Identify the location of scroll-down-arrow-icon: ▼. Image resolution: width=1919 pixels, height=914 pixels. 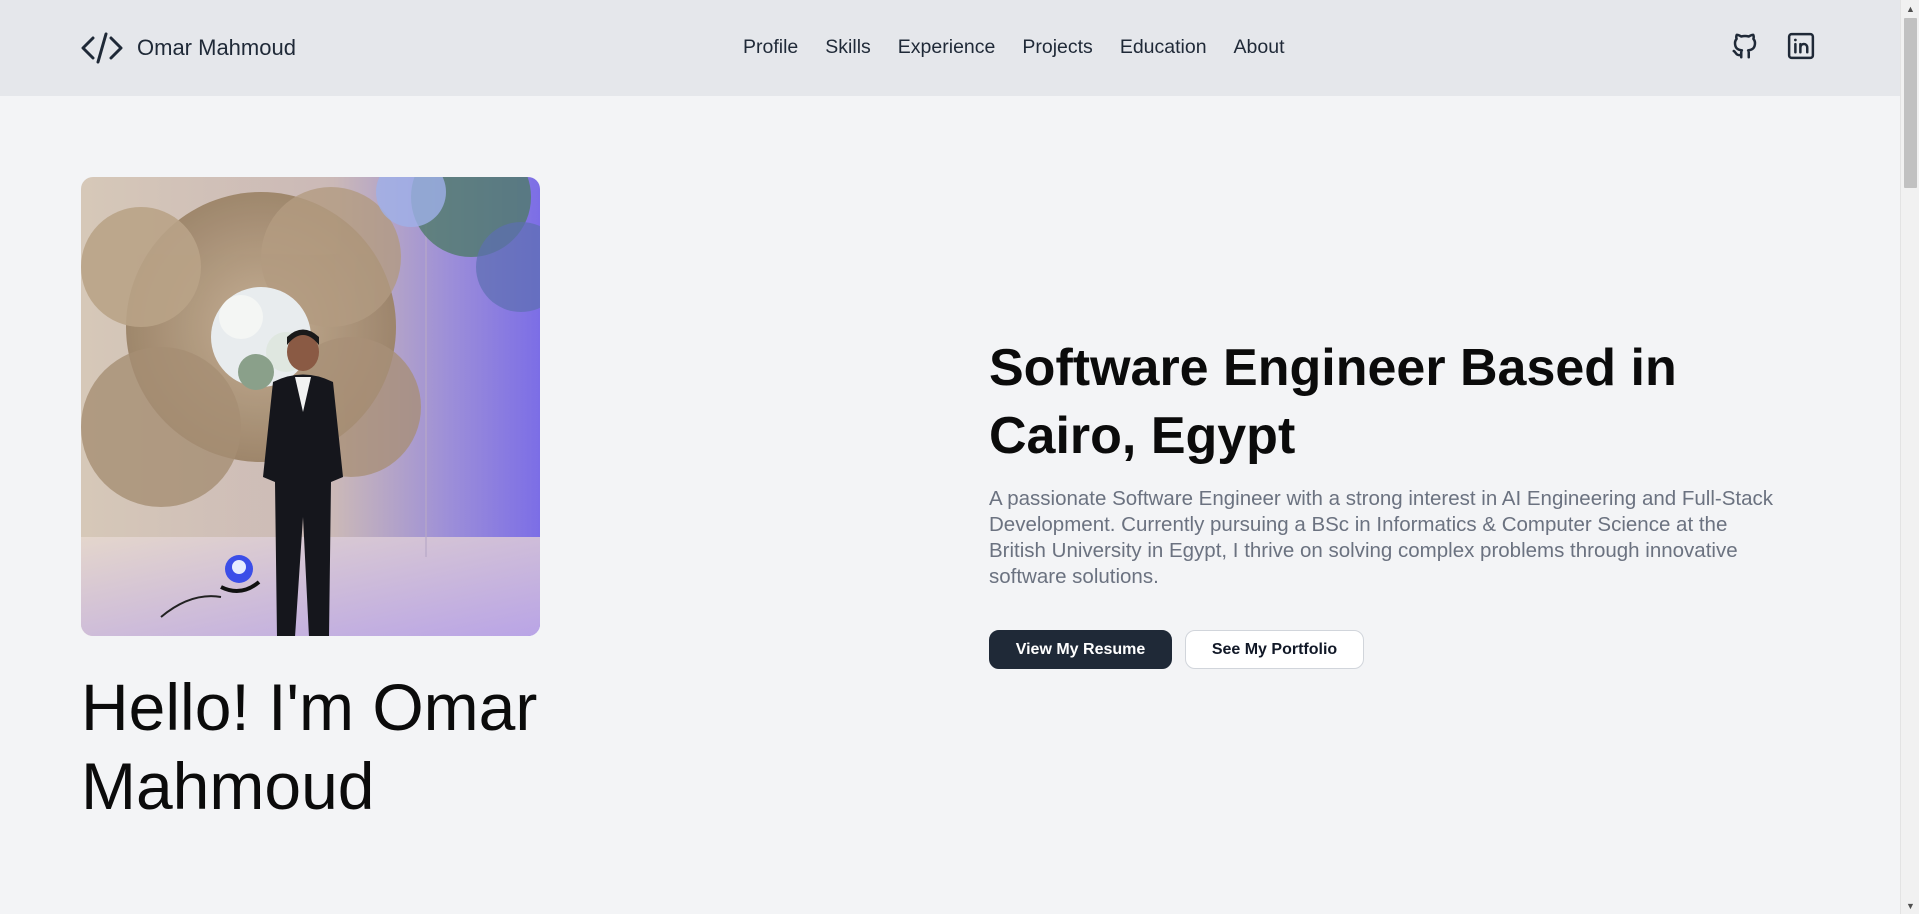
(1910, 905).